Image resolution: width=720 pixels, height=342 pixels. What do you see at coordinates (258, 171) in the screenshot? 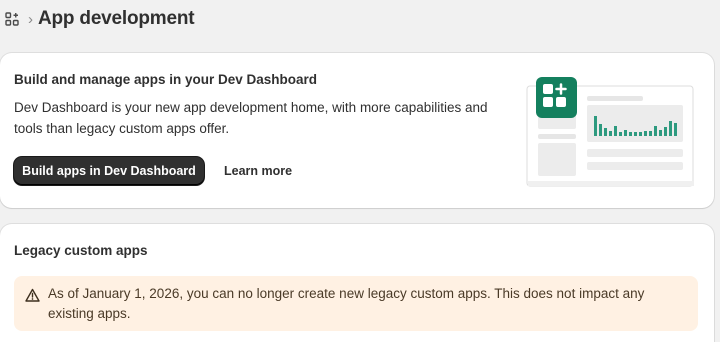
I see `learn-more-link: Learn more` at bounding box center [258, 171].